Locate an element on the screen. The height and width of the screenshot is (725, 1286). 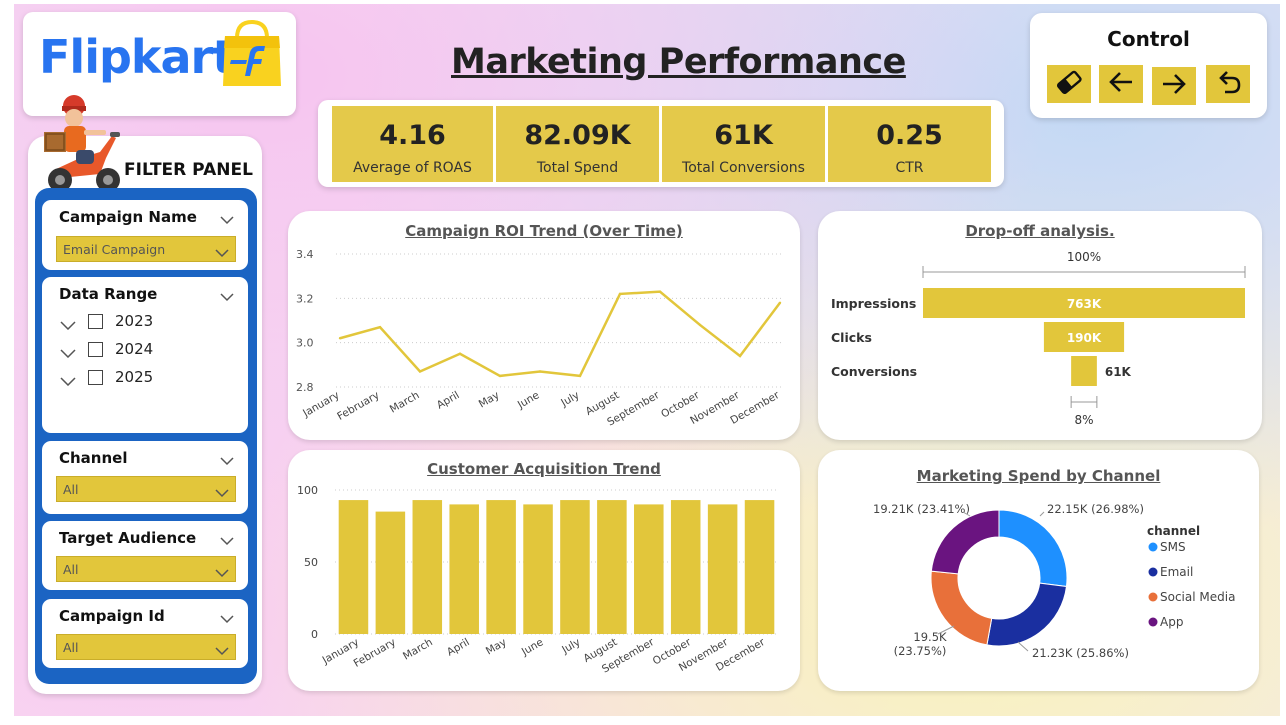
year-label: 2025 is located at coordinates (134, 377).